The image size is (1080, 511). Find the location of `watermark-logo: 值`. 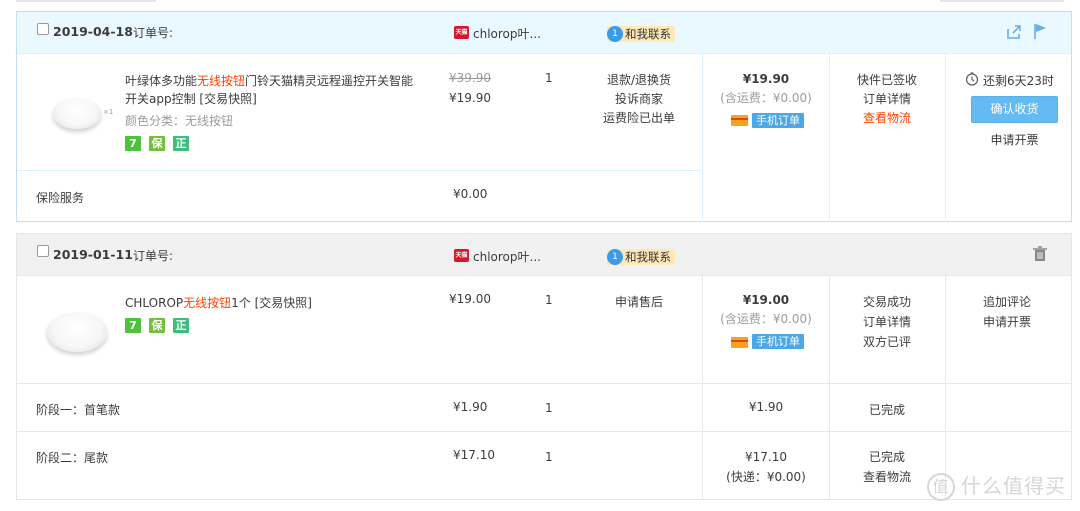

watermark-logo: 值 is located at coordinates (941, 487).